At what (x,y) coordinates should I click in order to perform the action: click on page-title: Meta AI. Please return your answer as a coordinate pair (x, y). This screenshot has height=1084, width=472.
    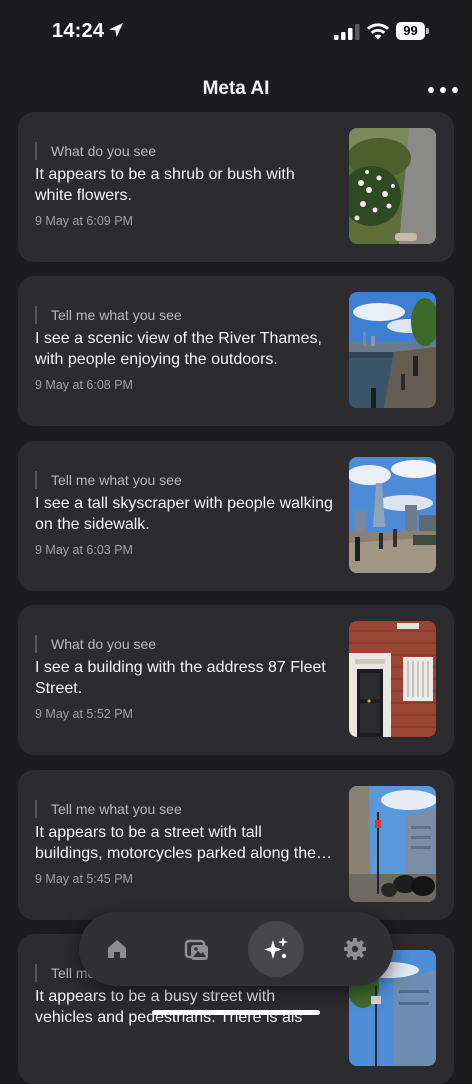
    Looking at the image, I should click on (236, 88).